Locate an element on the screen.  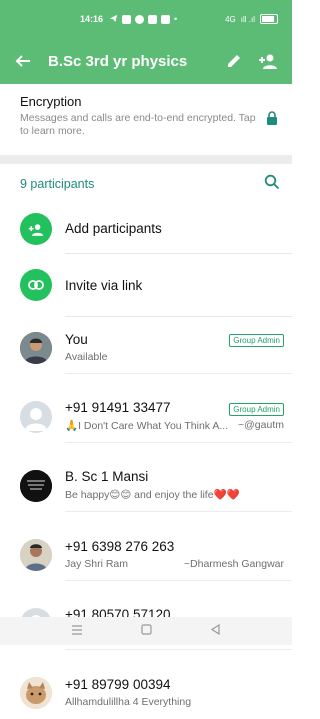
system-nav-bar is located at coordinates (146, 631).